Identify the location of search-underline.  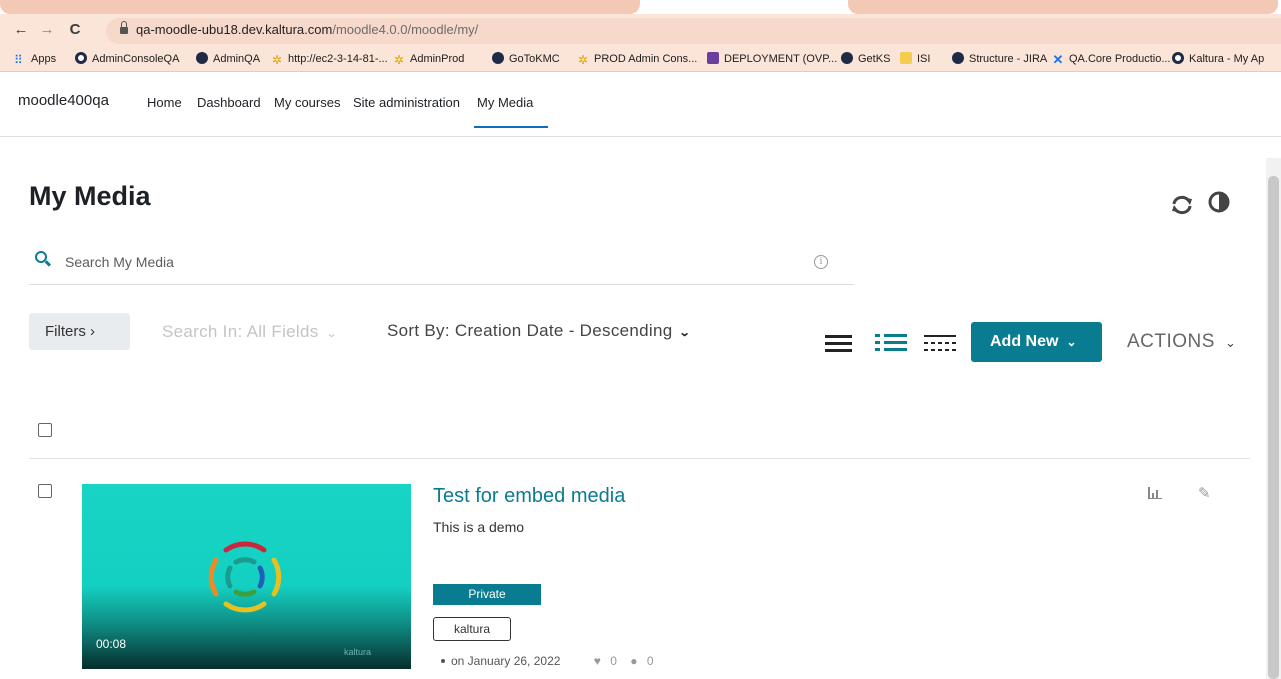
(441, 284).